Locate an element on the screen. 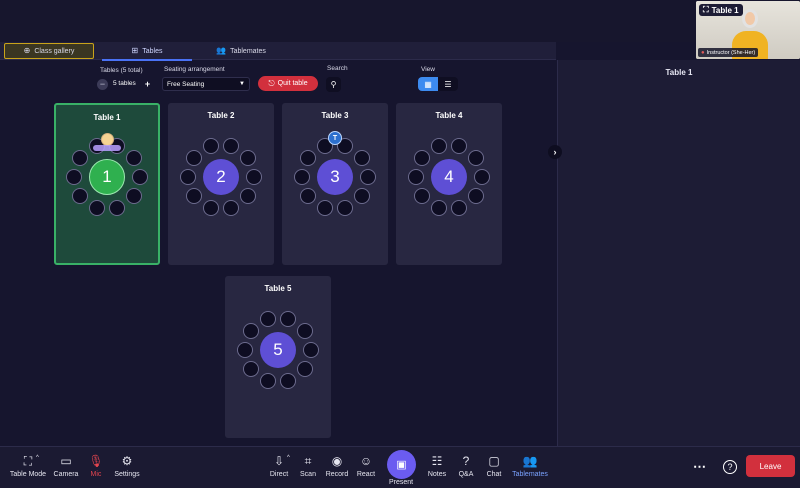  search-label: Search is located at coordinates (337, 68).